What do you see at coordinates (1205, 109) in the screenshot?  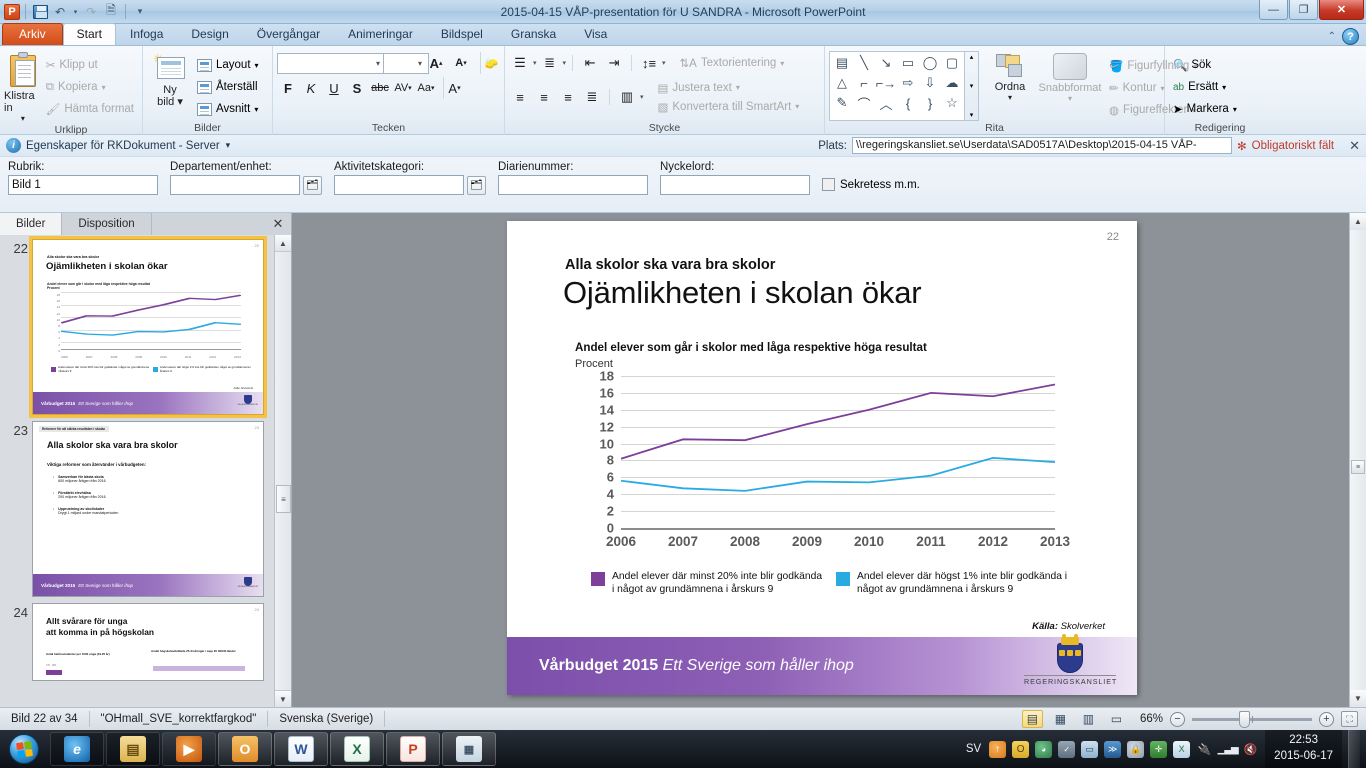 I see `select-button: ➤ Markera ▾` at bounding box center [1205, 109].